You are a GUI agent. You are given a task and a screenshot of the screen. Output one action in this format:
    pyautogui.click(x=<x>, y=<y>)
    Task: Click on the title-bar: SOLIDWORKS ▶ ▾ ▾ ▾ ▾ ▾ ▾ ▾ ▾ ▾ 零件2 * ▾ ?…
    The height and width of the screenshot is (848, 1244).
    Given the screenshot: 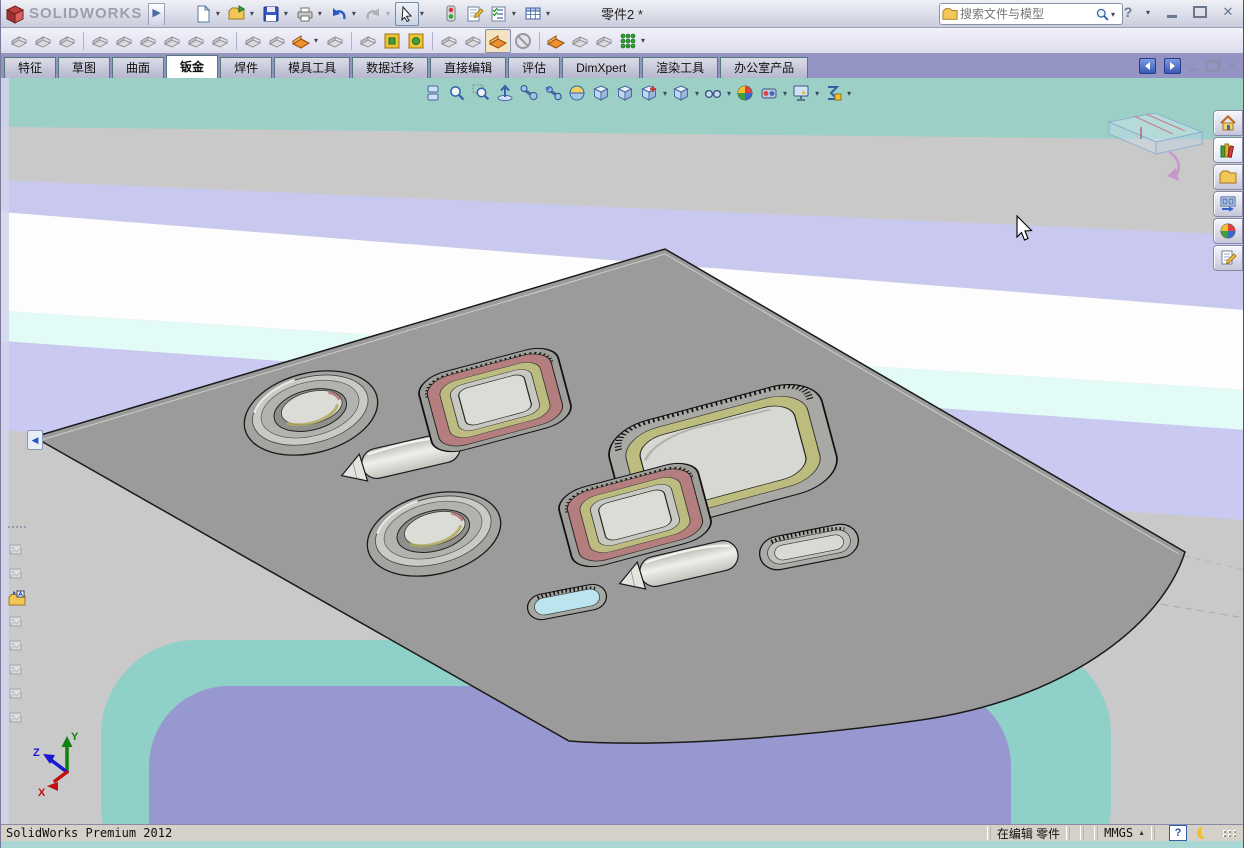 What is the action you would take?
    pyautogui.click(x=622, y=14)
    